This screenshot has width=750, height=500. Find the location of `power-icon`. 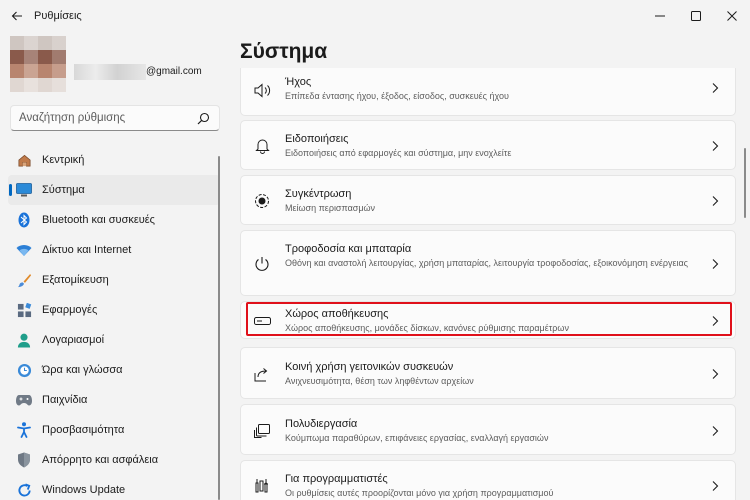

power-icon is located at coordinates (262, 264).